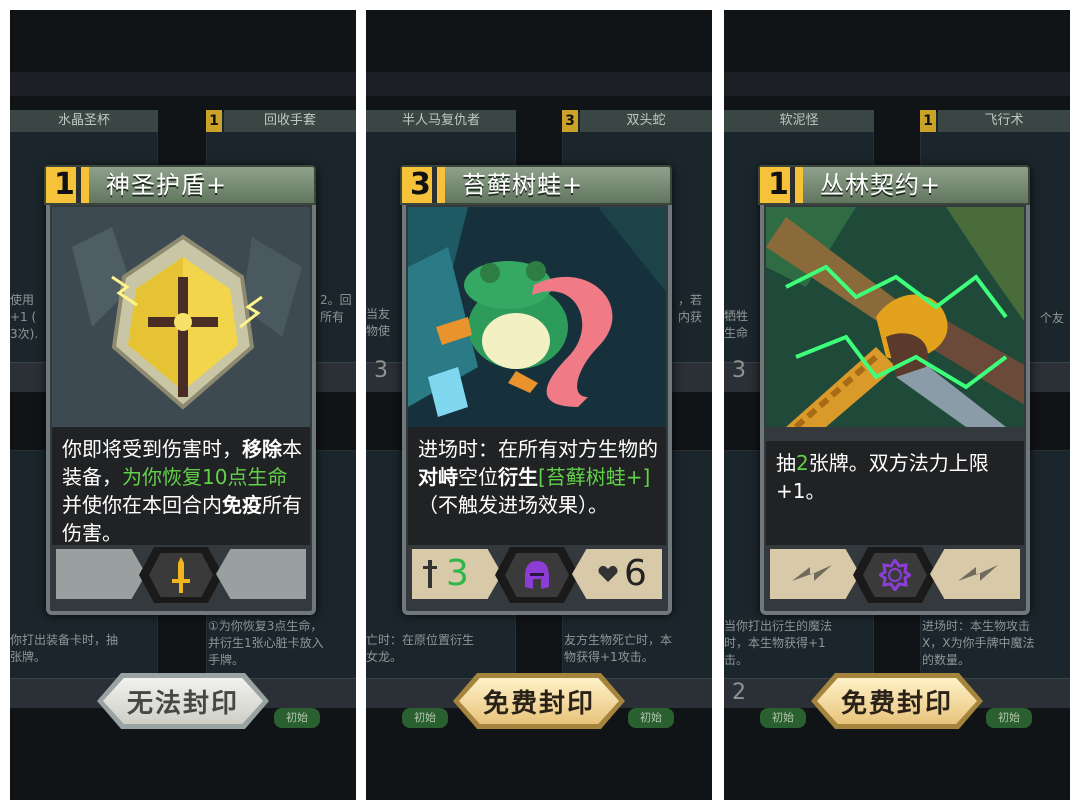  I want to click on heart-icon, so click(608, 573).